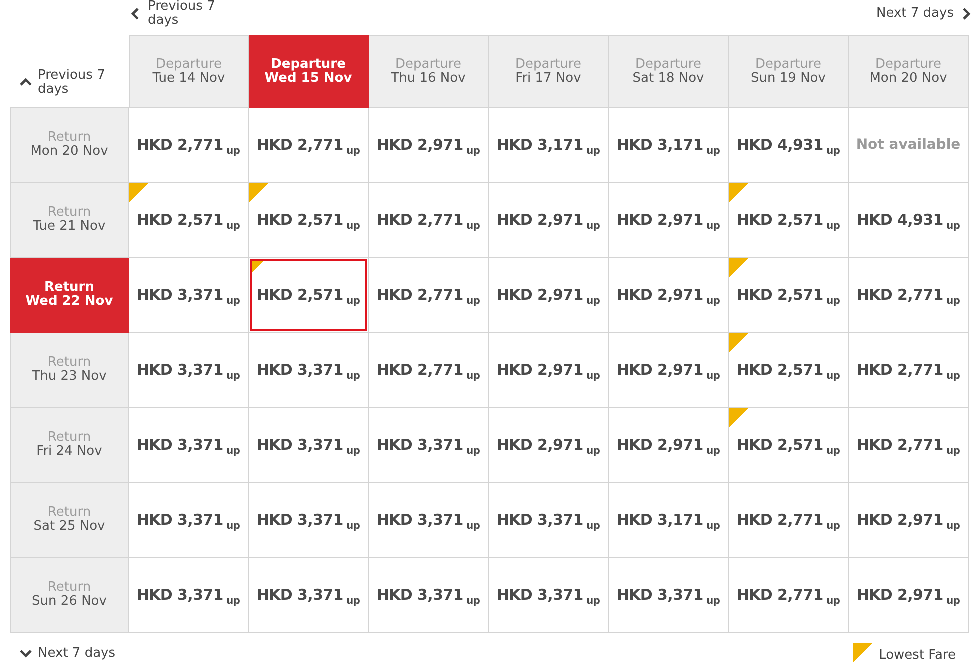  What do you see at coordinates (69, 445) in the screenshot?
I see `return-date-tab: Return Fri 24 Nov` at bounding box center [69, 445].